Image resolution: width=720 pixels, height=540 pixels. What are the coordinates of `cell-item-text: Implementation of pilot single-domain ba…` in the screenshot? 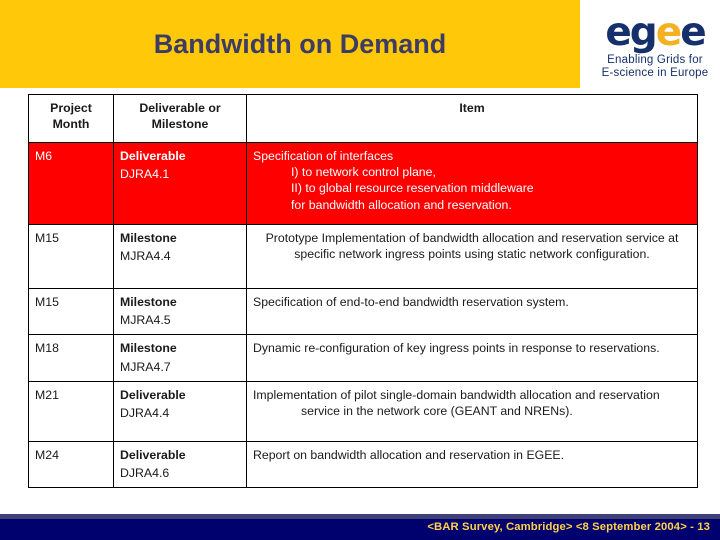 It's located at (456, 403).